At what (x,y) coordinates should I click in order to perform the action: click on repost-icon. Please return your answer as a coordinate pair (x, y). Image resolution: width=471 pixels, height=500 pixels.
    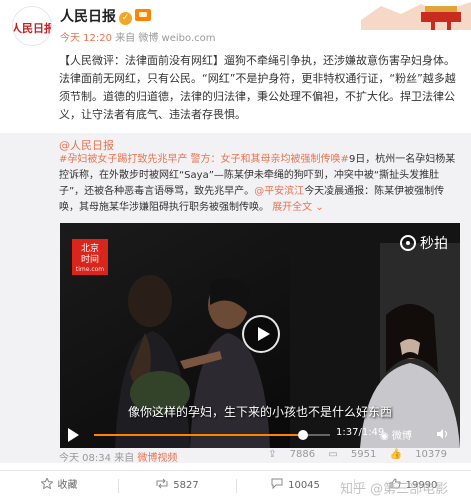
    Looking at the image, I should click on (162, 483).